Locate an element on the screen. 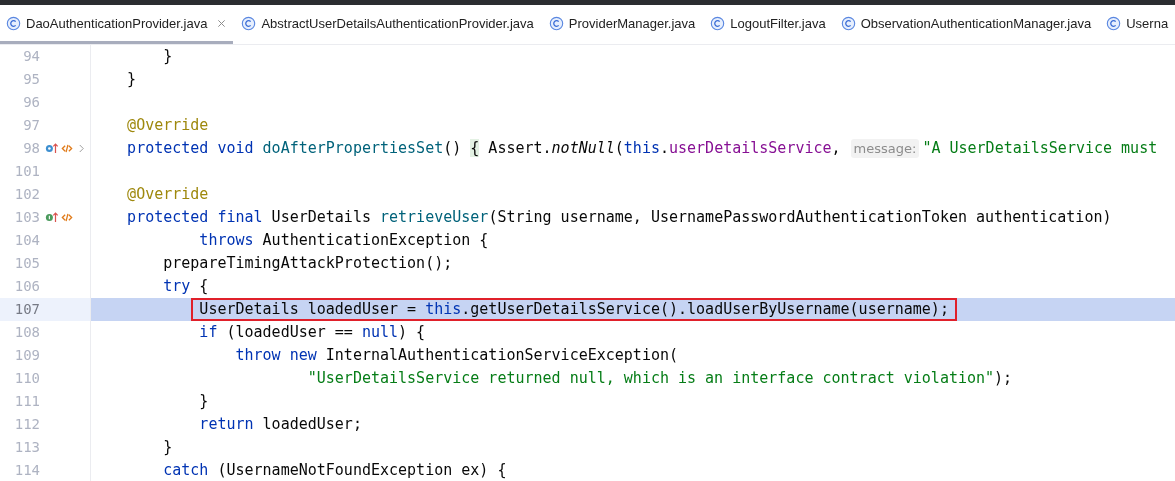 This screenshot has height=481, width=1175. editor-tab: LogoutFilter.java is located at coordinates (768, 24).